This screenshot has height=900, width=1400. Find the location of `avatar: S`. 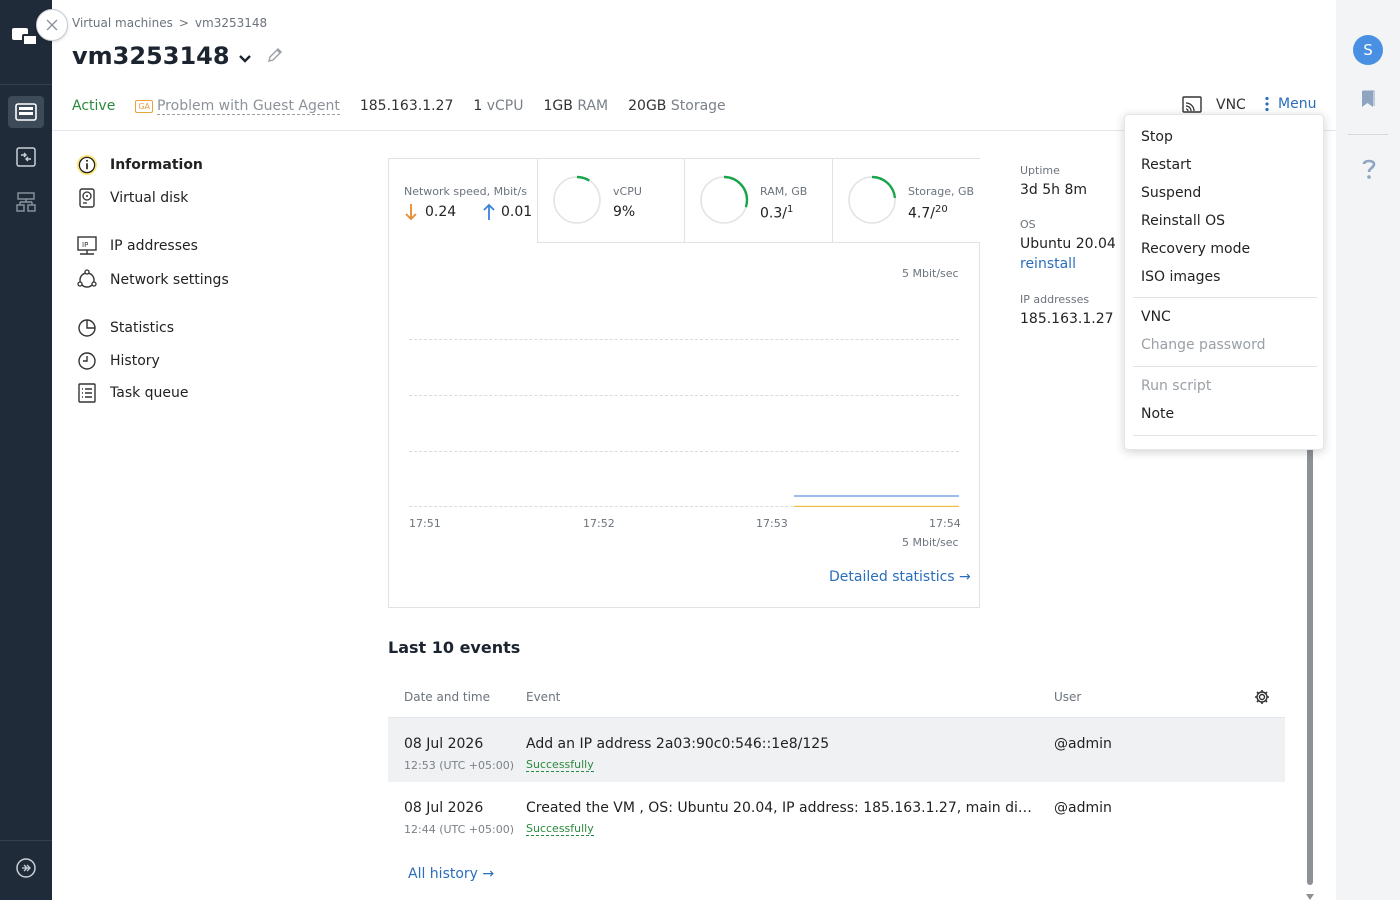

avatar: S is located at coordinates (1368, 50).